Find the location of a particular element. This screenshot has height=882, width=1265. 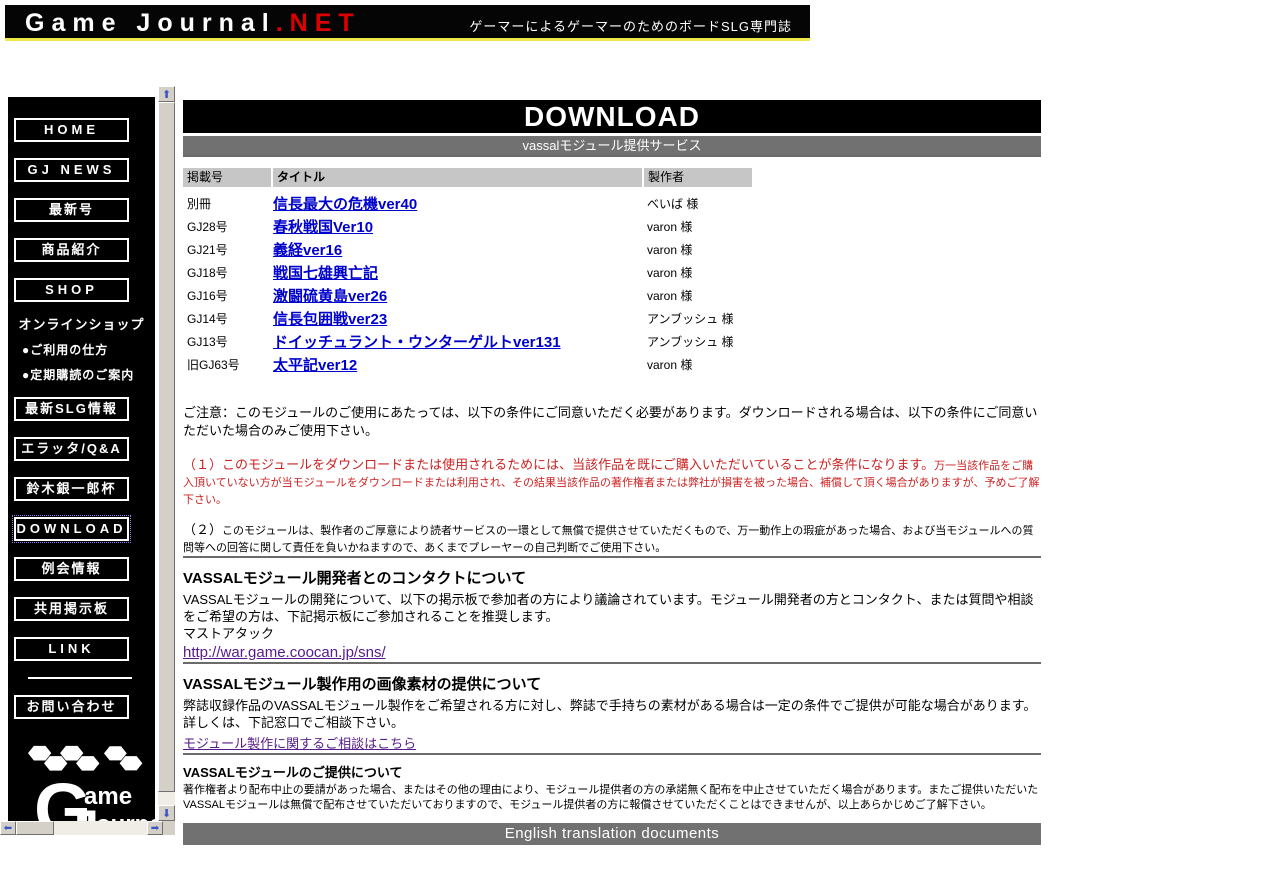

table-row: GJ14号 信長包囲戦ver23 アンブッシュ 様 is located at coordinates (612, 318).